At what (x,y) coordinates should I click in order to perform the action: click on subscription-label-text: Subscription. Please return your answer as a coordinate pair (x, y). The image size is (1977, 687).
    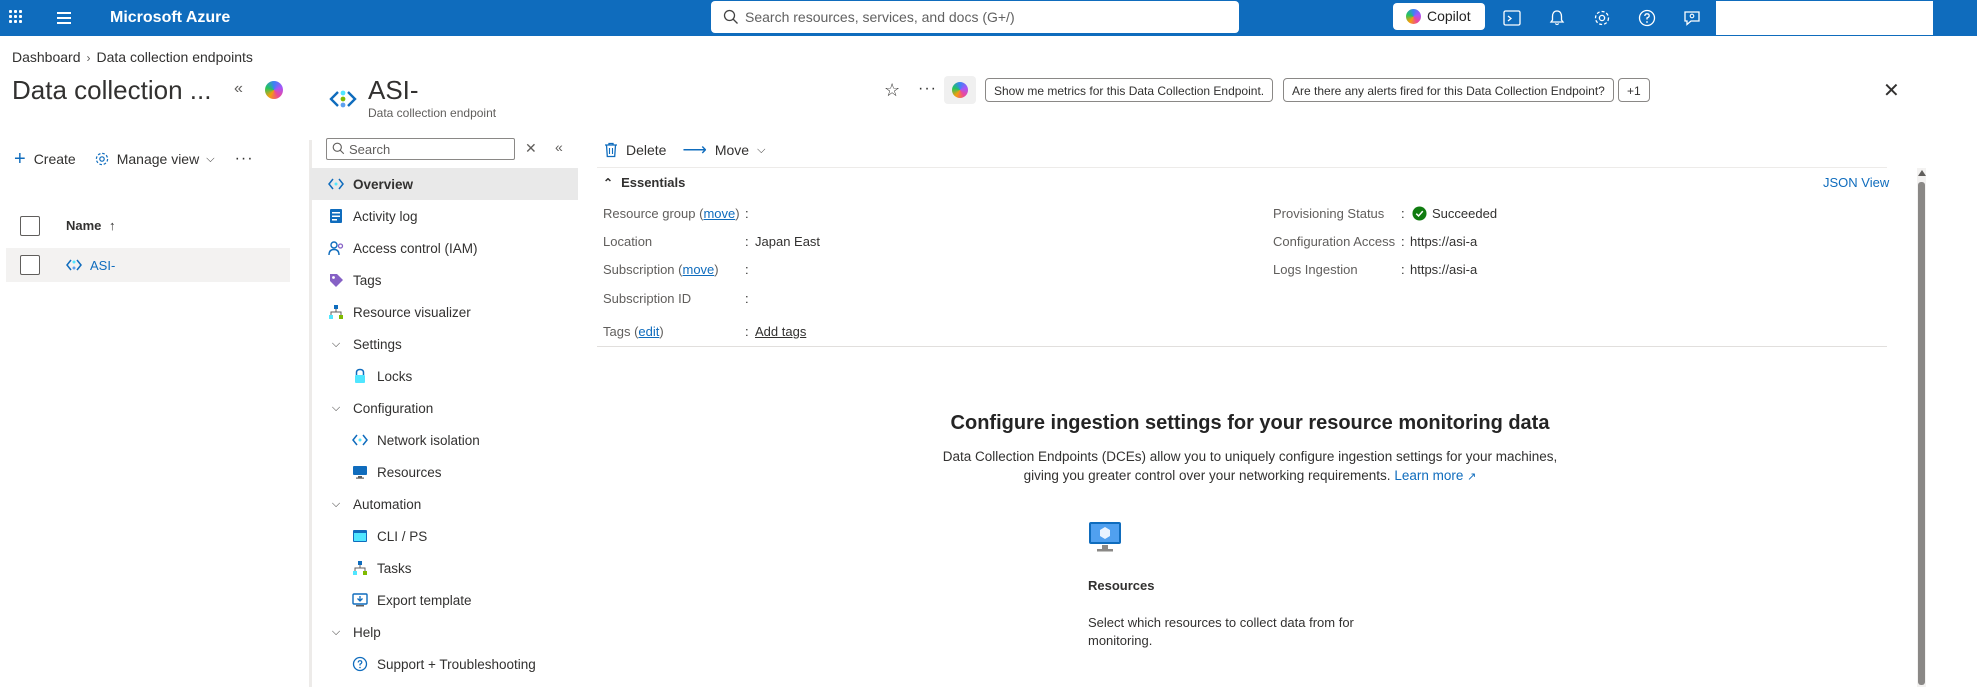
    Looking at the image, I should click on (639, 269).